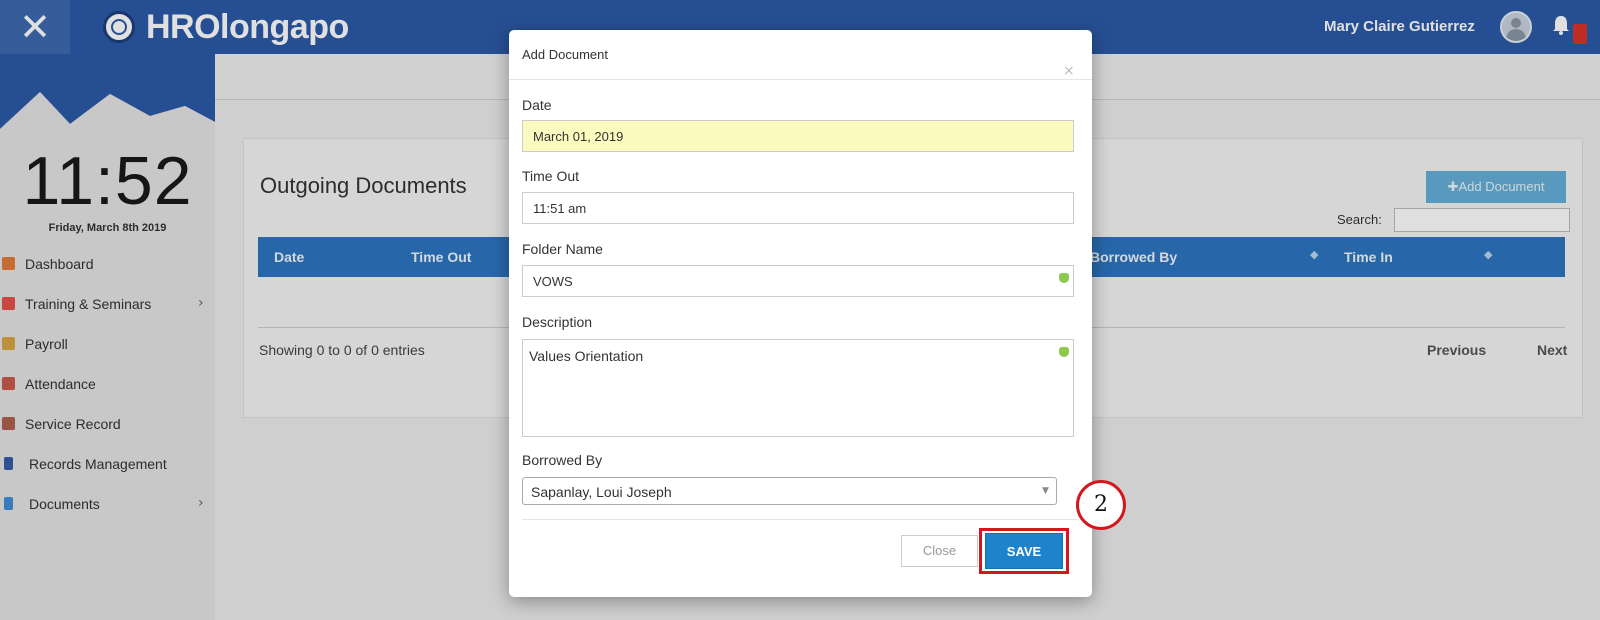 This screenshot has height=620, width=1600. I want to click on time-out-field: 11:51 am, so click(798, 208).